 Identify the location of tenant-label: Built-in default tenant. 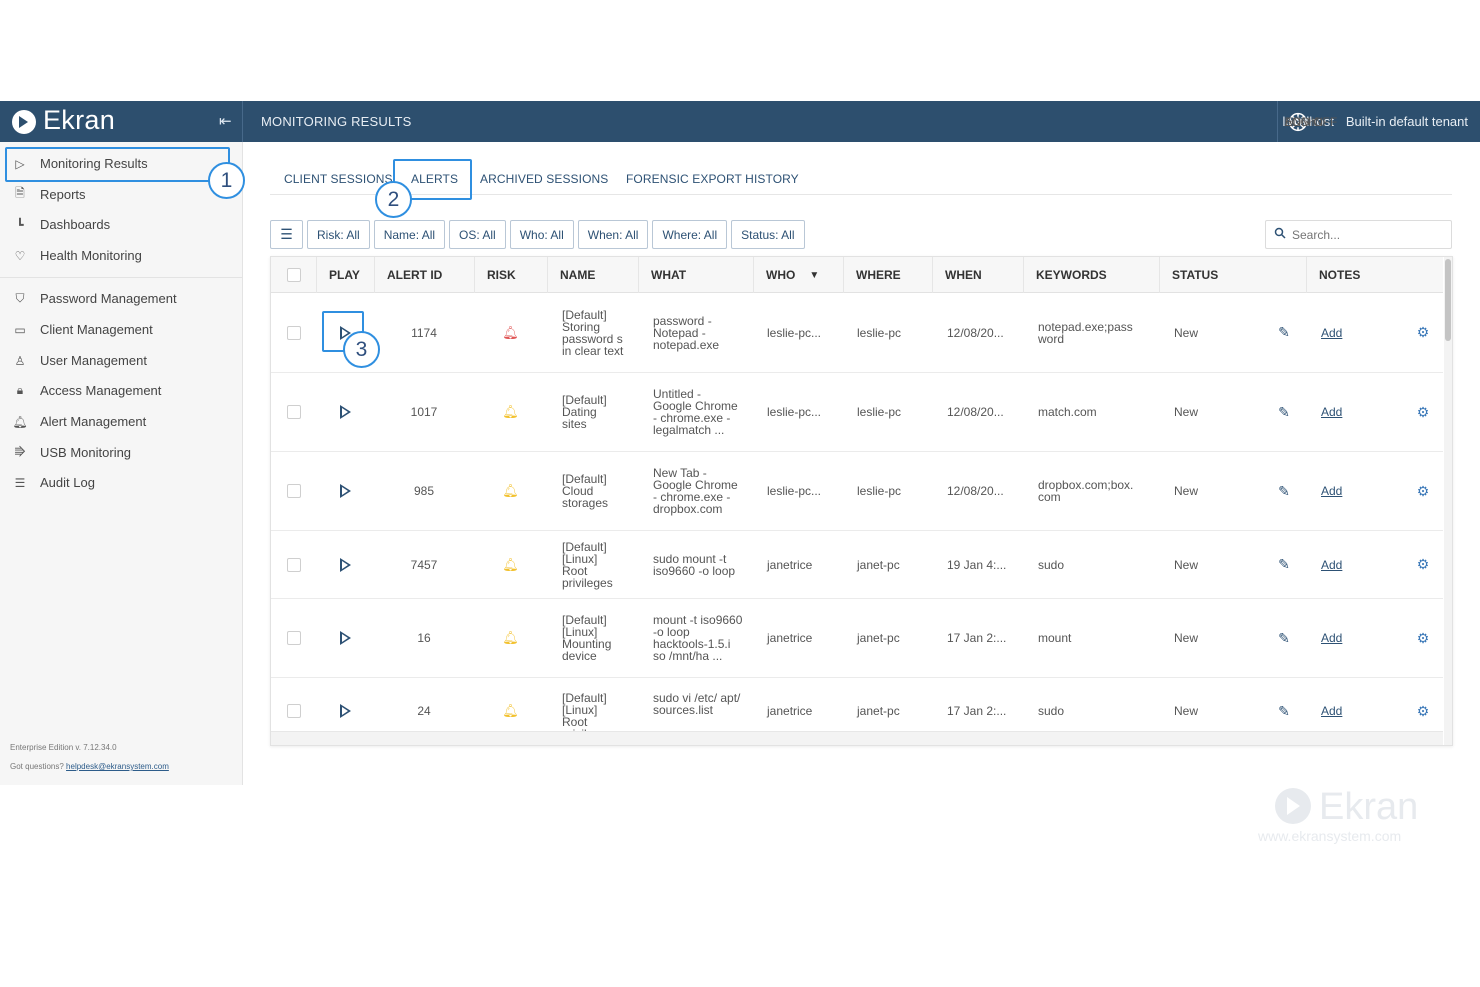
(1410, 121).